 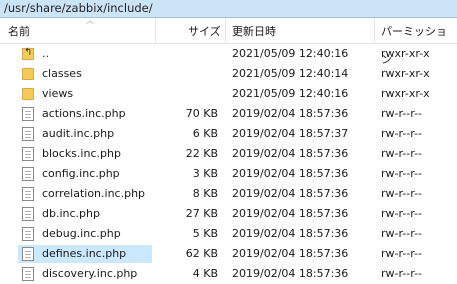 I want to click on file-size: 3 KB, so click(x=205, y=173).